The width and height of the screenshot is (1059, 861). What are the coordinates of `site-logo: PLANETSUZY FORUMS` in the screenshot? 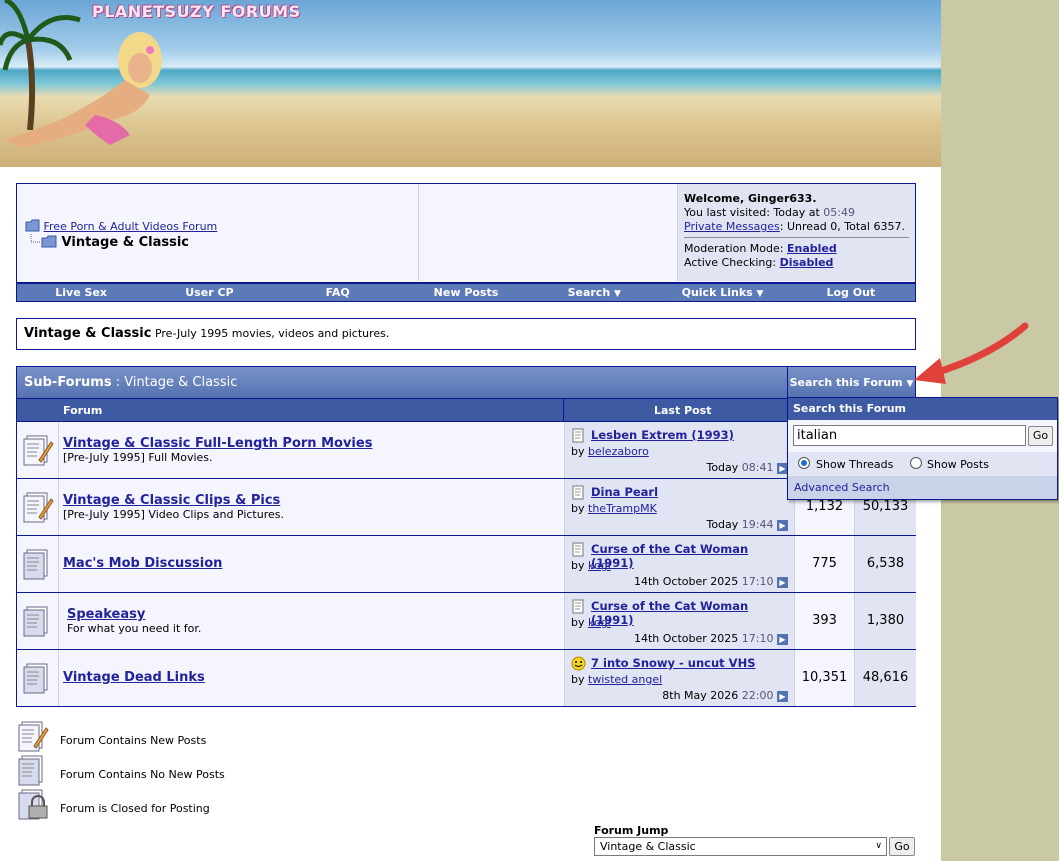 It's located at (196, 11).